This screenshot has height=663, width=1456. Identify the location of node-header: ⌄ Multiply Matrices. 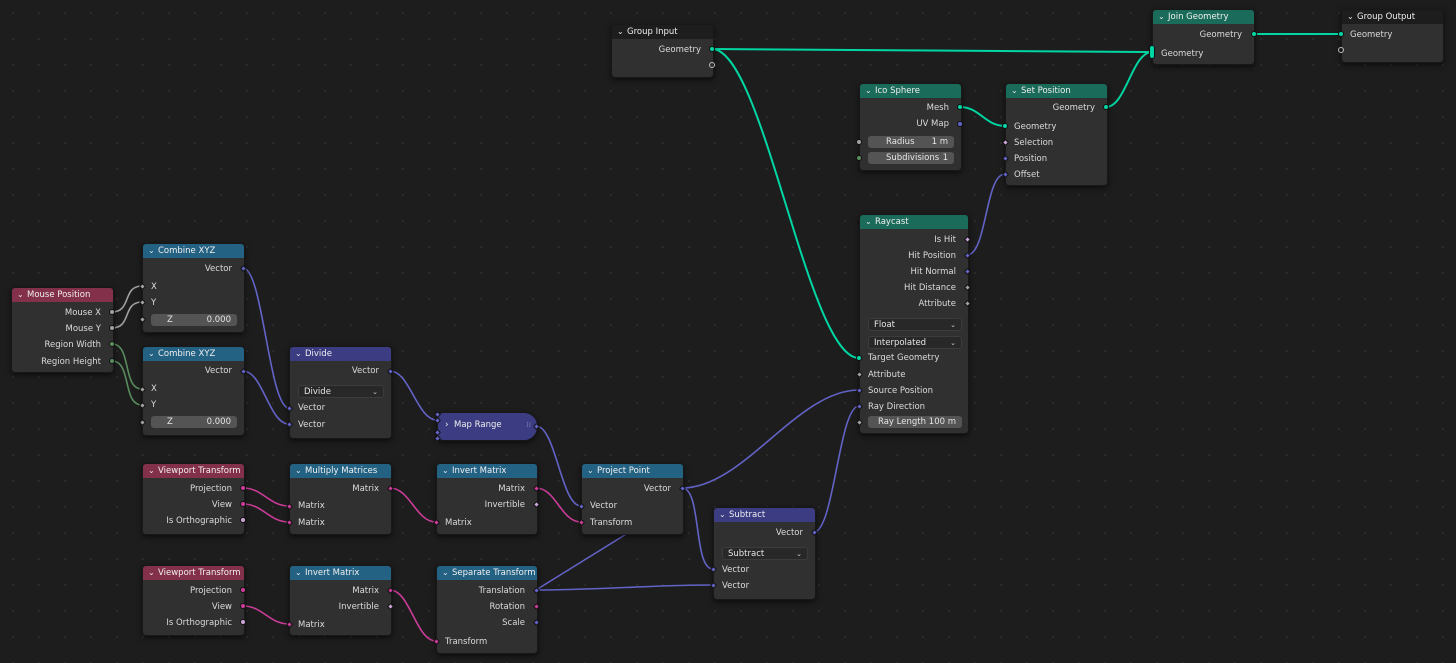
(340, 471).